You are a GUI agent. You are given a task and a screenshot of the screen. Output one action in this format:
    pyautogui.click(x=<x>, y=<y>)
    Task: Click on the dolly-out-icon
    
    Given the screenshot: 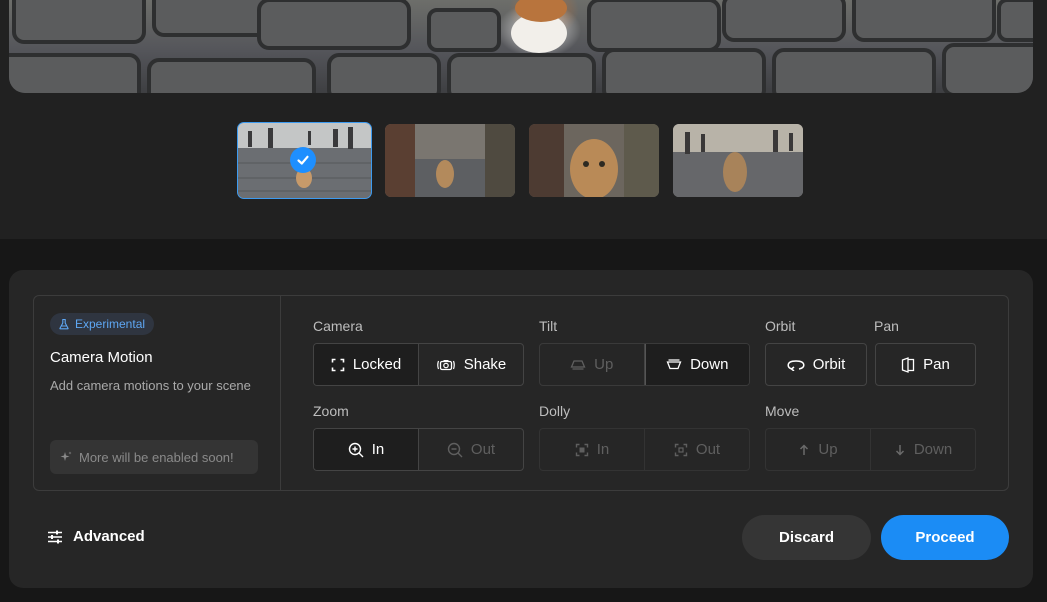 What is the action you would take?
    pyautogui.click(x=681, y=450)
    